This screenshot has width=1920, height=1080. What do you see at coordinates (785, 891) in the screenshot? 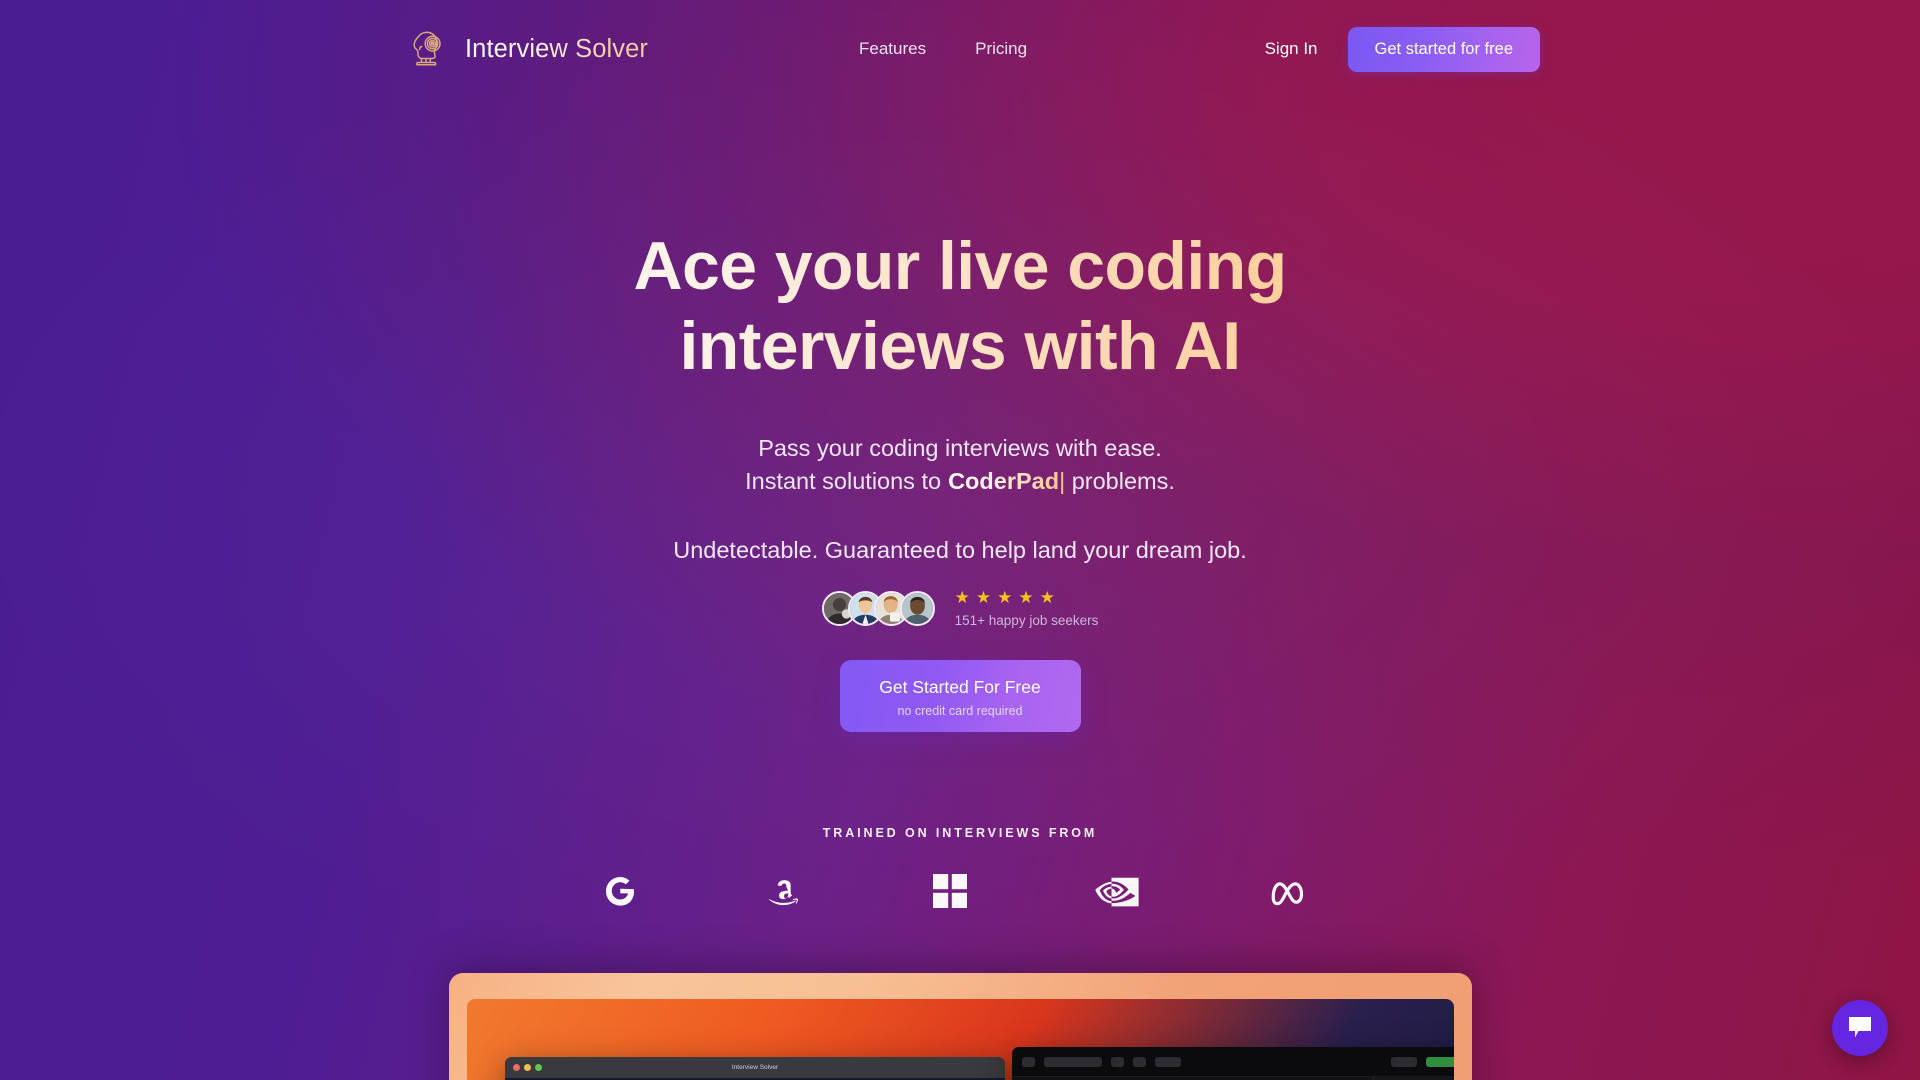
I see `amazon-logo` at bounding box center [785, 891].